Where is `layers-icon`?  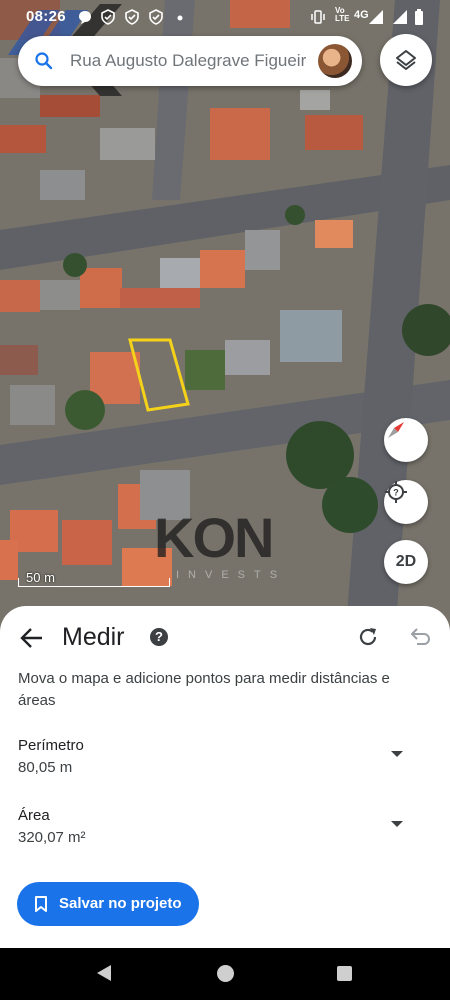
layers-icon is located at coordinates (406, 60).